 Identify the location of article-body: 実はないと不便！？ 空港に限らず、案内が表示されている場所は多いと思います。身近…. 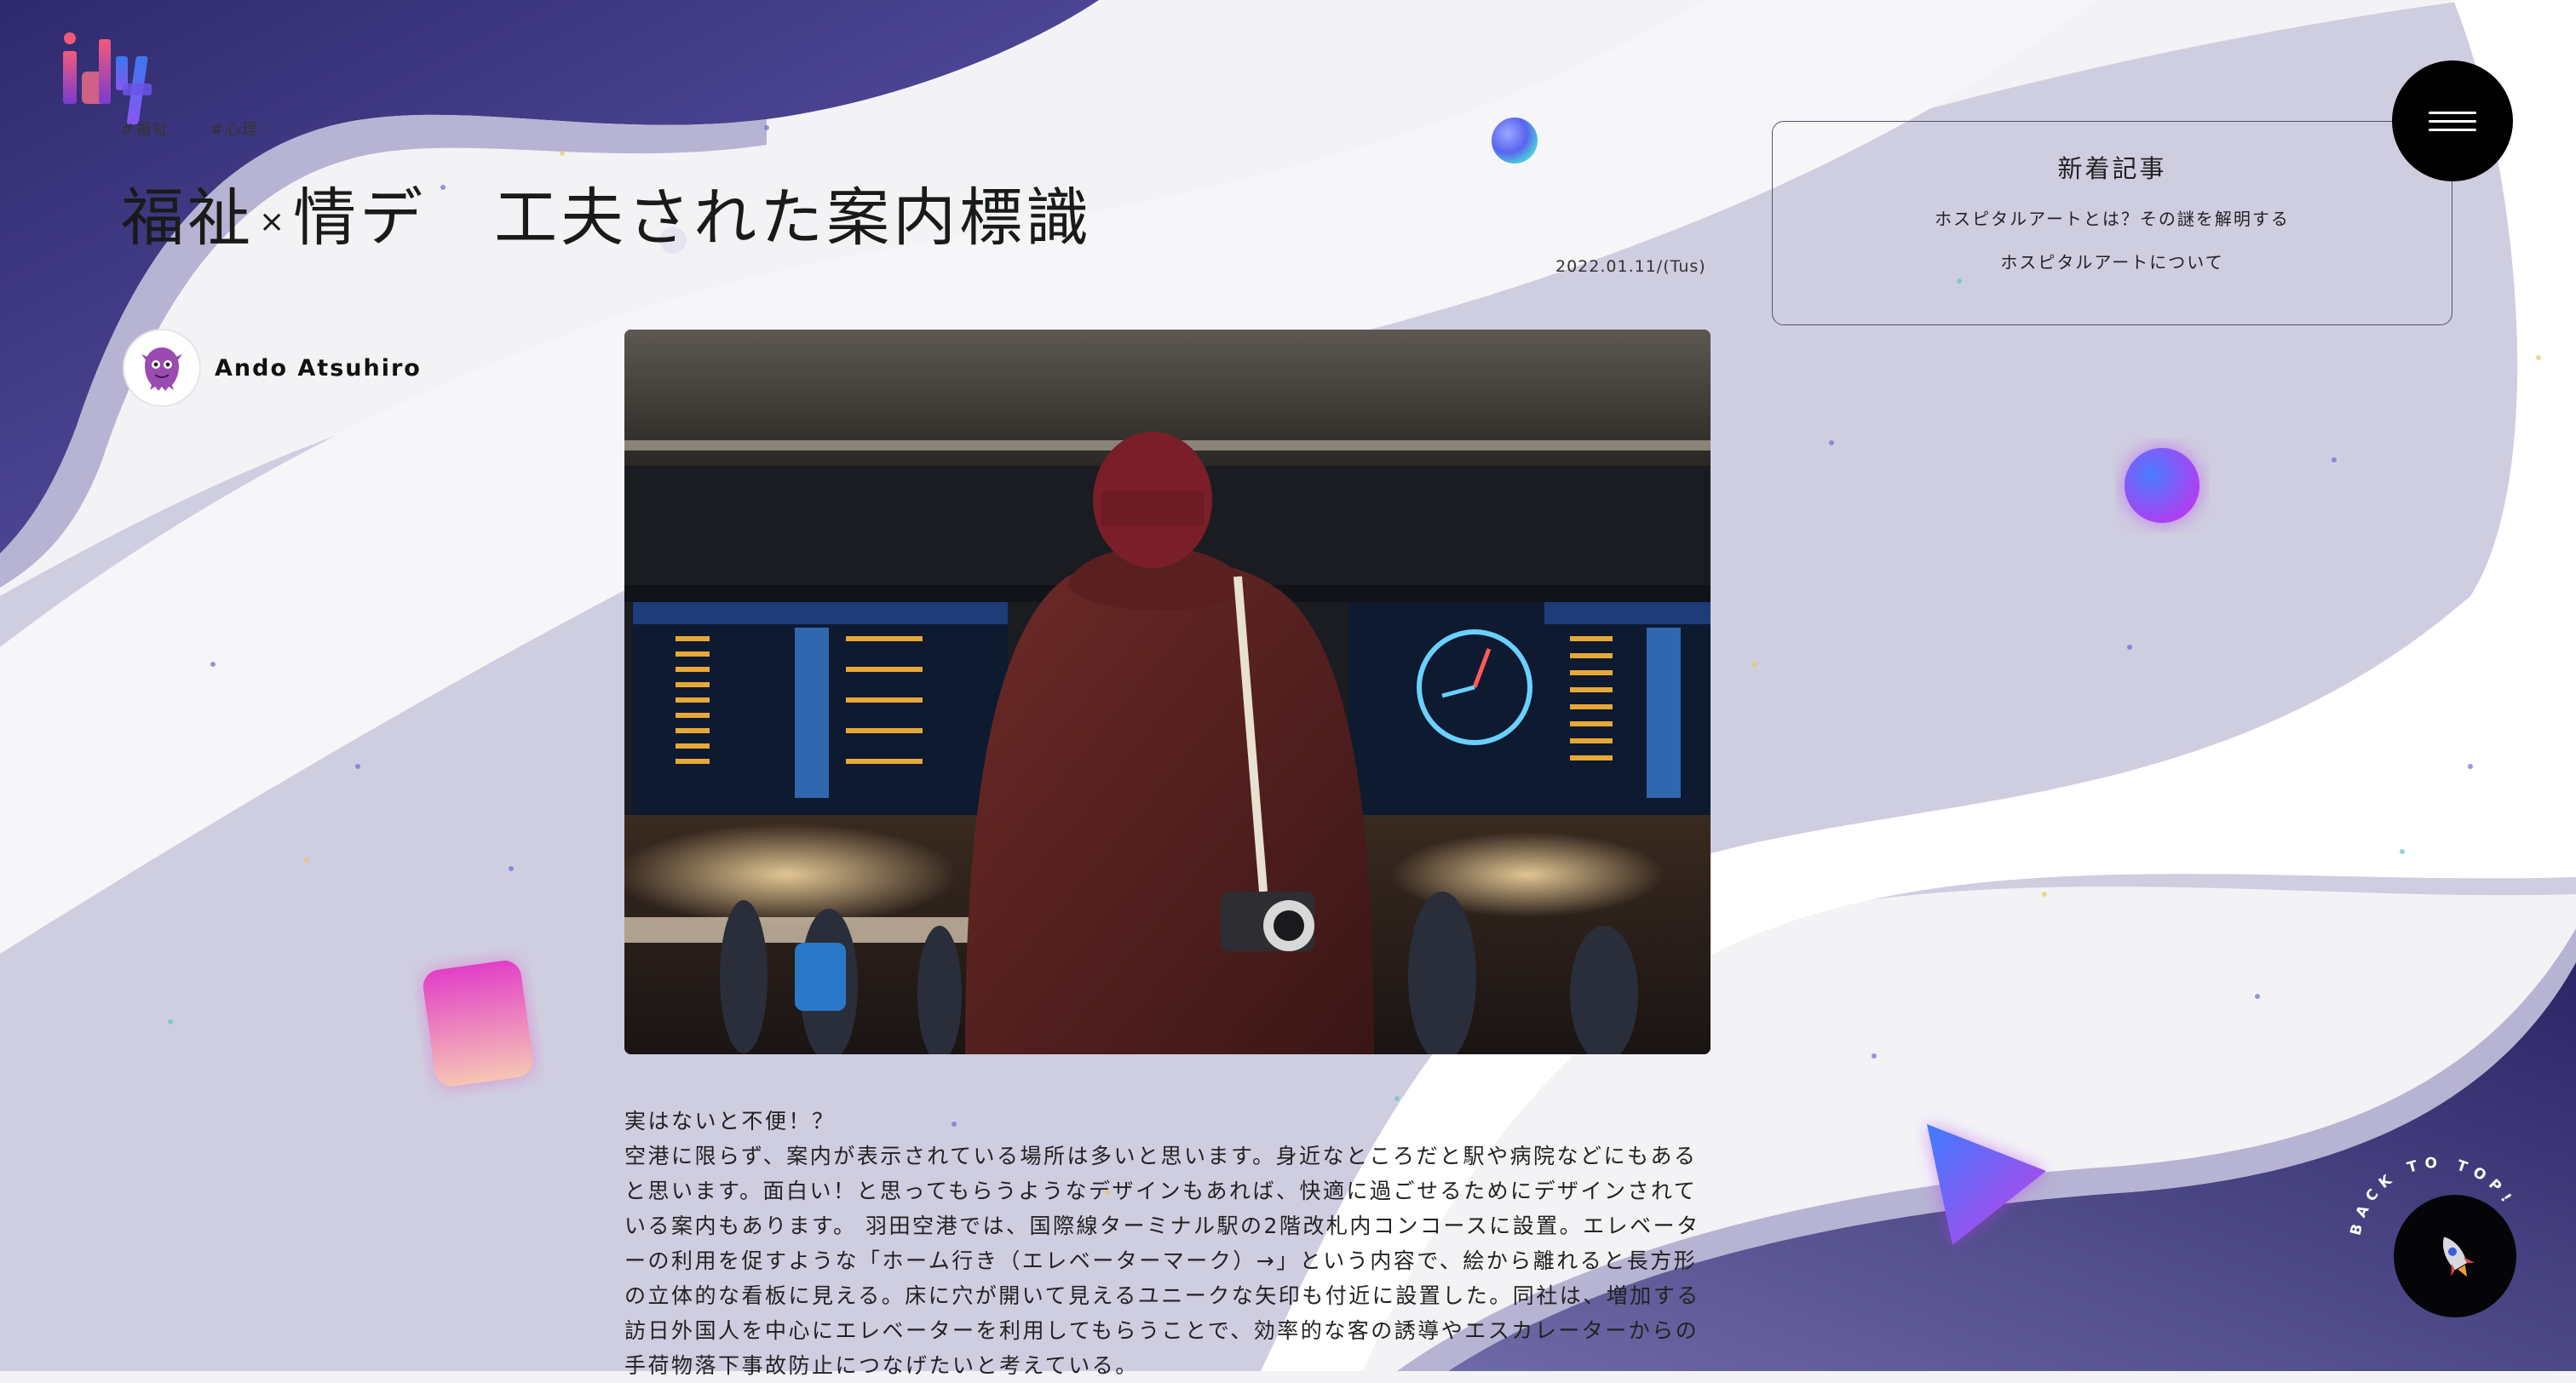
(1170, 1243).